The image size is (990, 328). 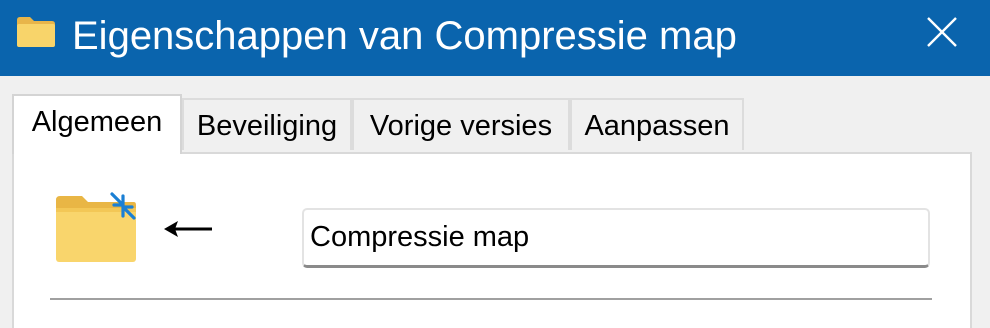 I want to click on folder-icon, so click(x=36, y=32).